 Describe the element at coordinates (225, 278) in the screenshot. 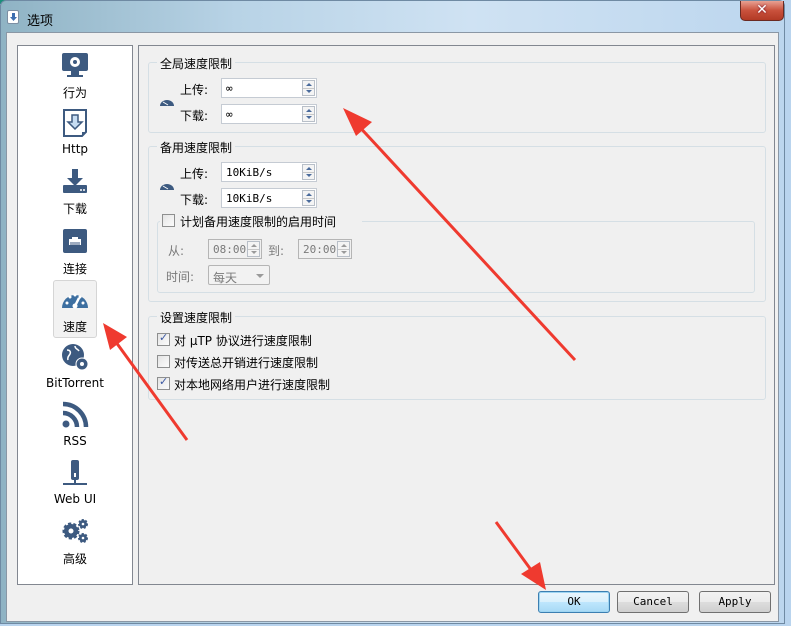

I see `select-value: 每天` at that location.